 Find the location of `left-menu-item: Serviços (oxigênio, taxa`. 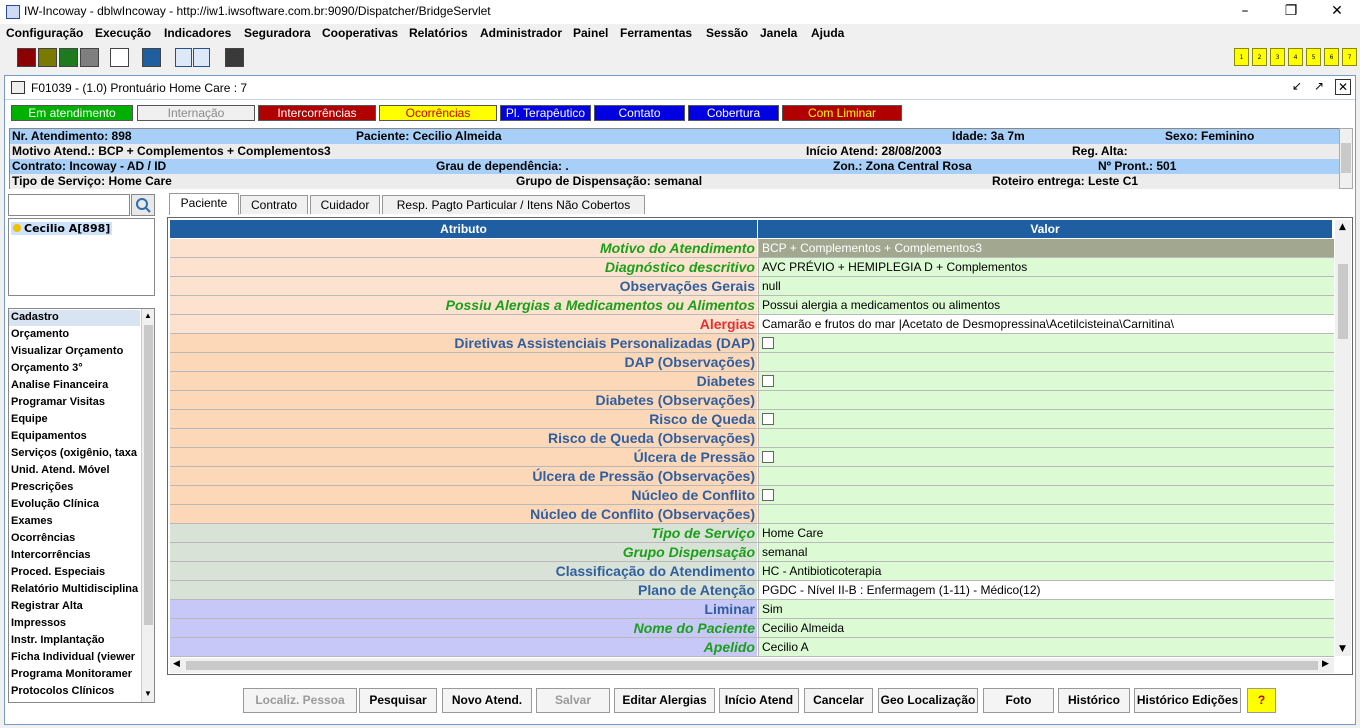

left-menu-item: Serviços (oxigênio, taxa is located at coordinates (74, 453).